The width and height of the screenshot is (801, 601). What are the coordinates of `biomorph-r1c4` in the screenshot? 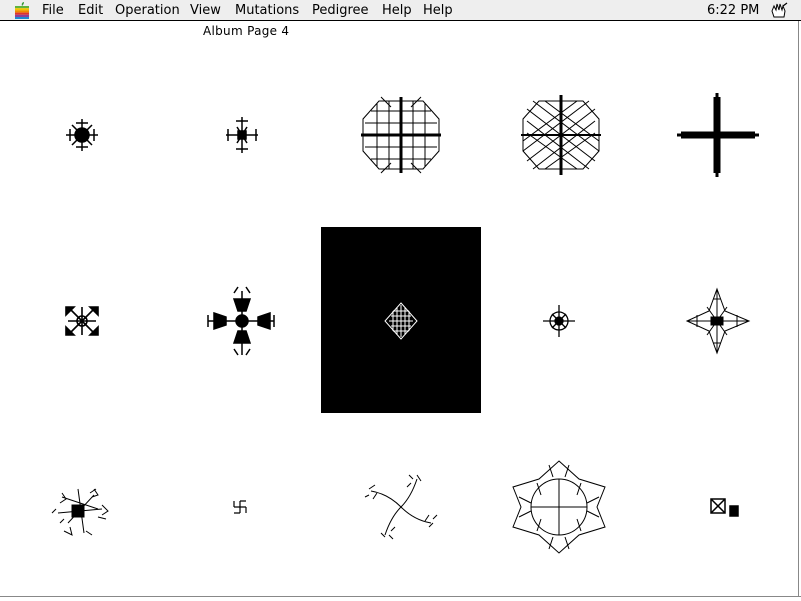 It's located at (561, 134).